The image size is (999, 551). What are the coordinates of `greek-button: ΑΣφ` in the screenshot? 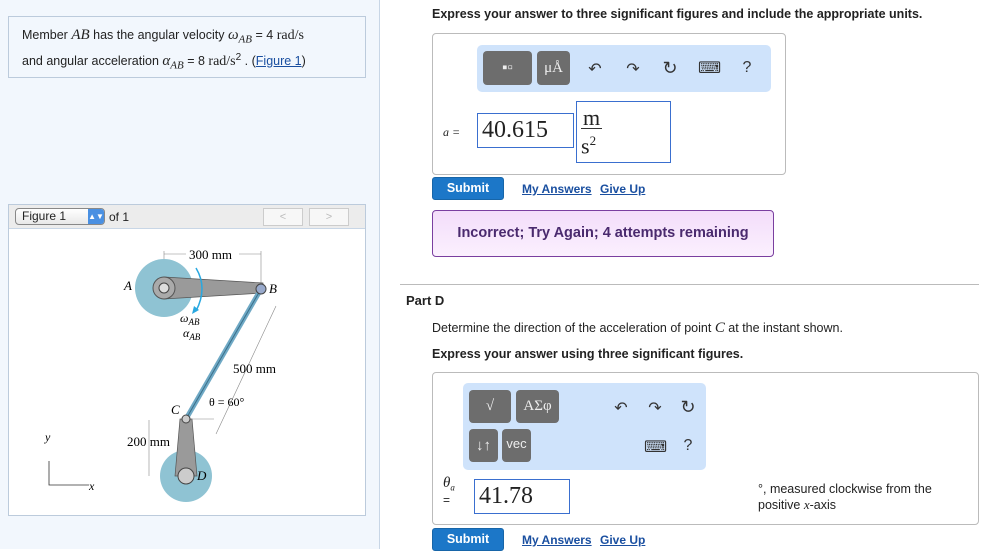 It's located at (537, 406).